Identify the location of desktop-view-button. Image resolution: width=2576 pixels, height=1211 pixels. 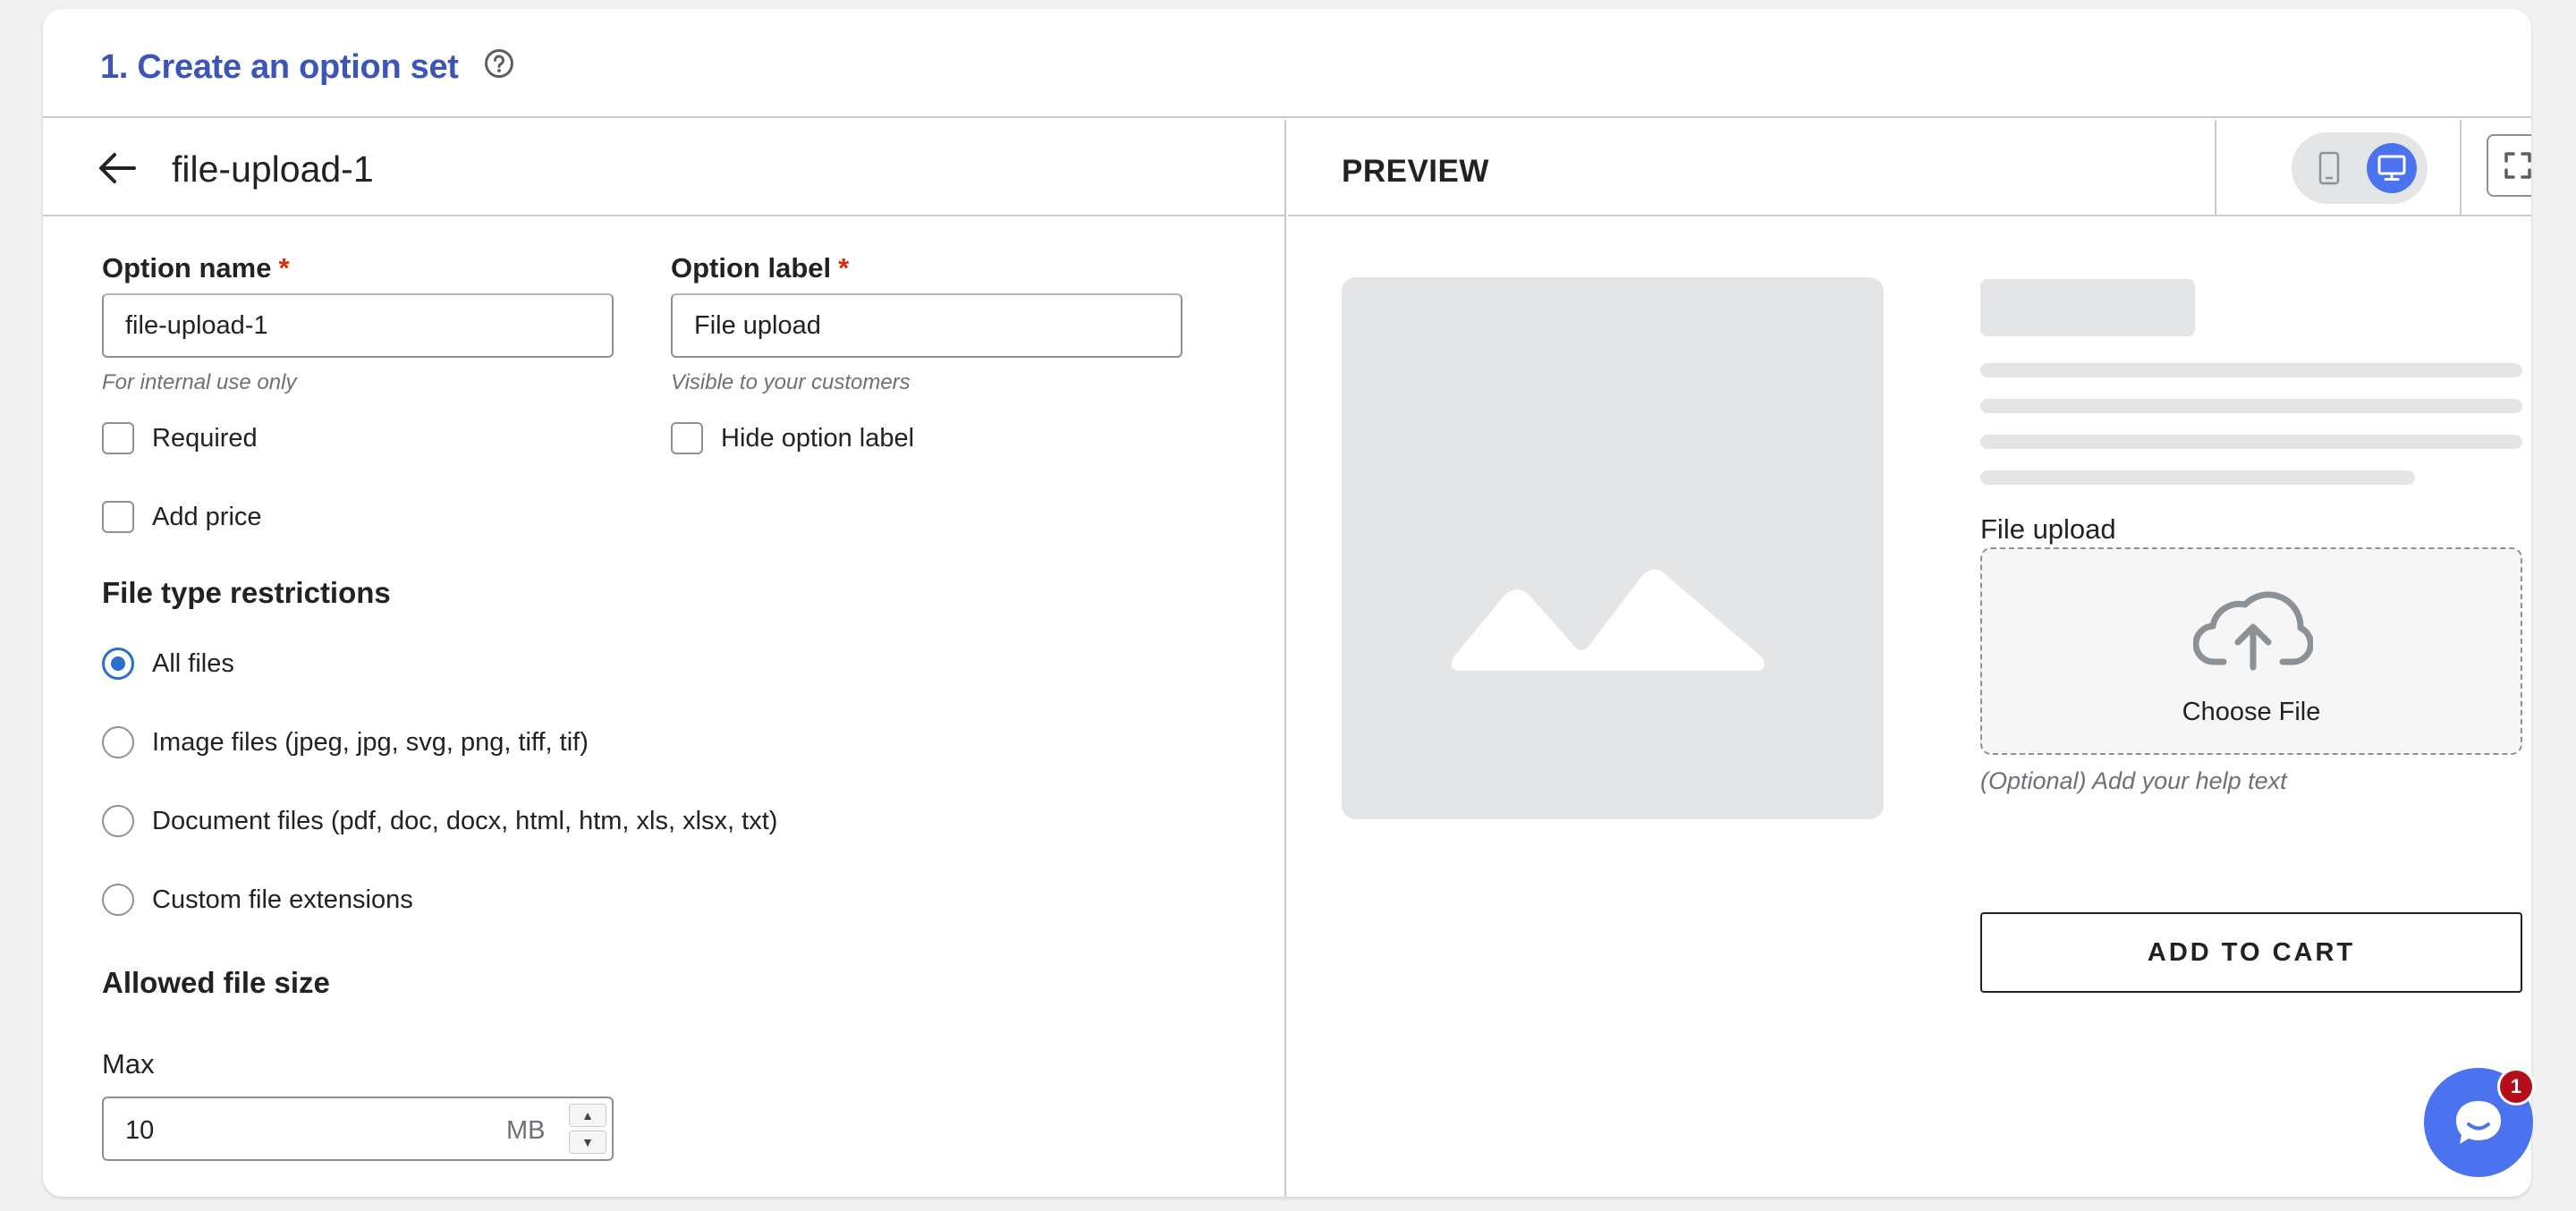
(2392, 168).